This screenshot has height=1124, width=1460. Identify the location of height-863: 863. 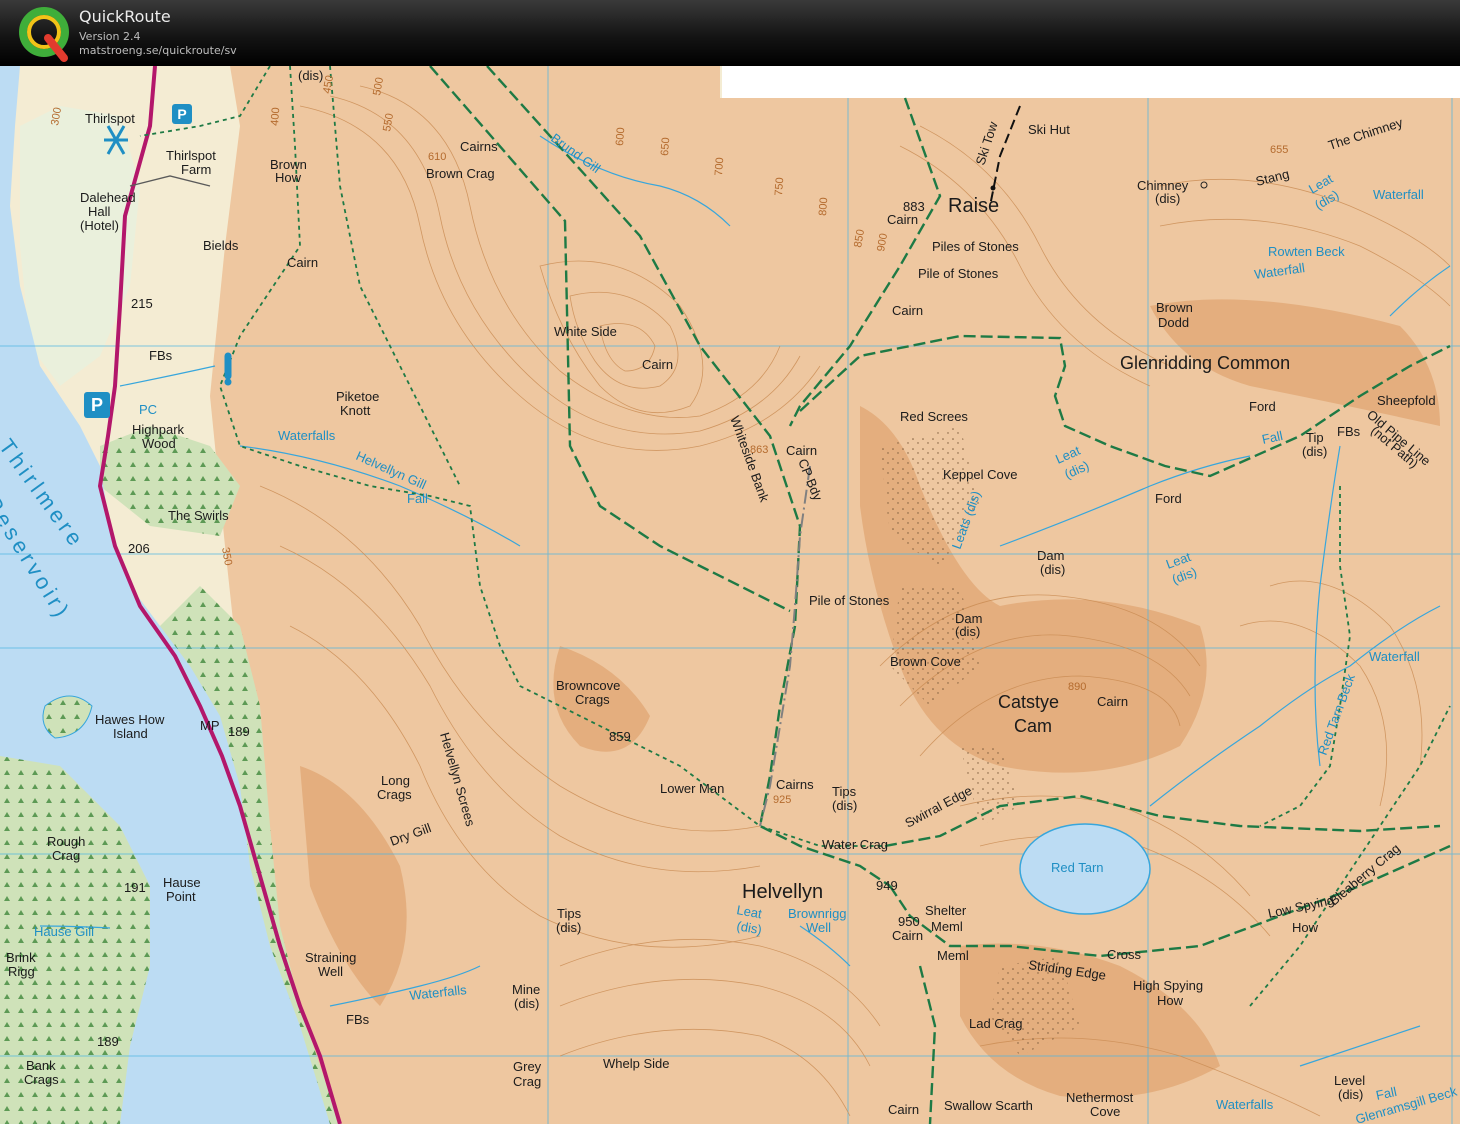
(759, 450).